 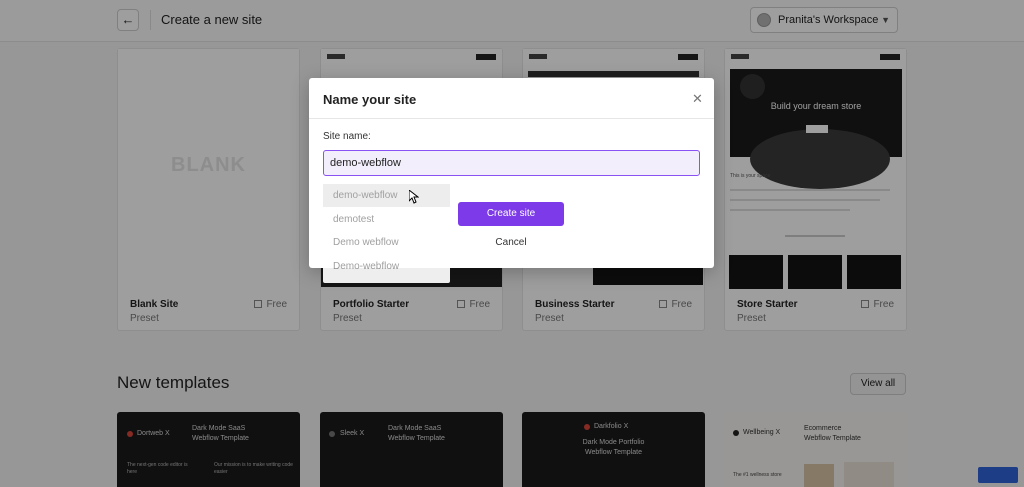 I want to click on dialog-header: Name your site ✕, so click(x=511, y=98).